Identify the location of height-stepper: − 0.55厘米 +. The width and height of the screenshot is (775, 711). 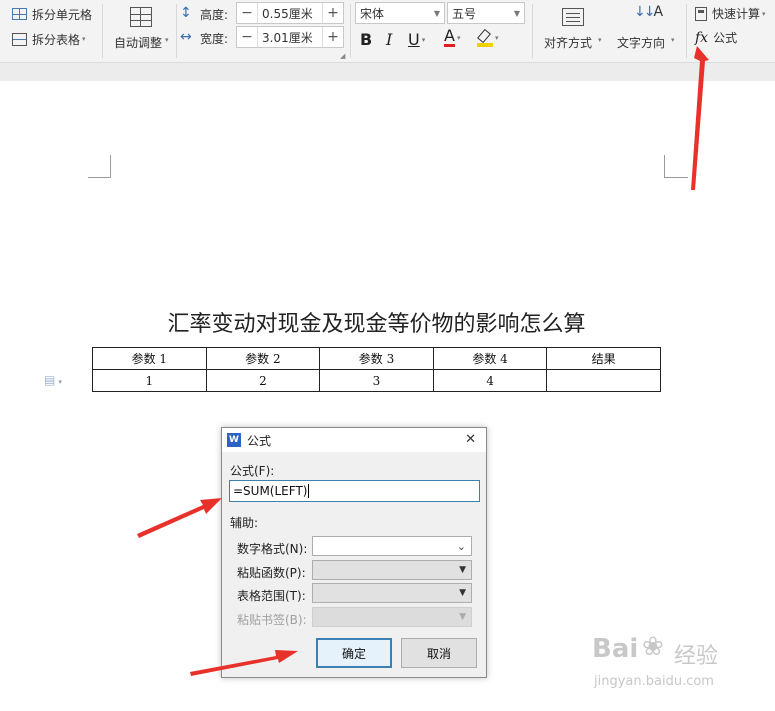
(290, 13).